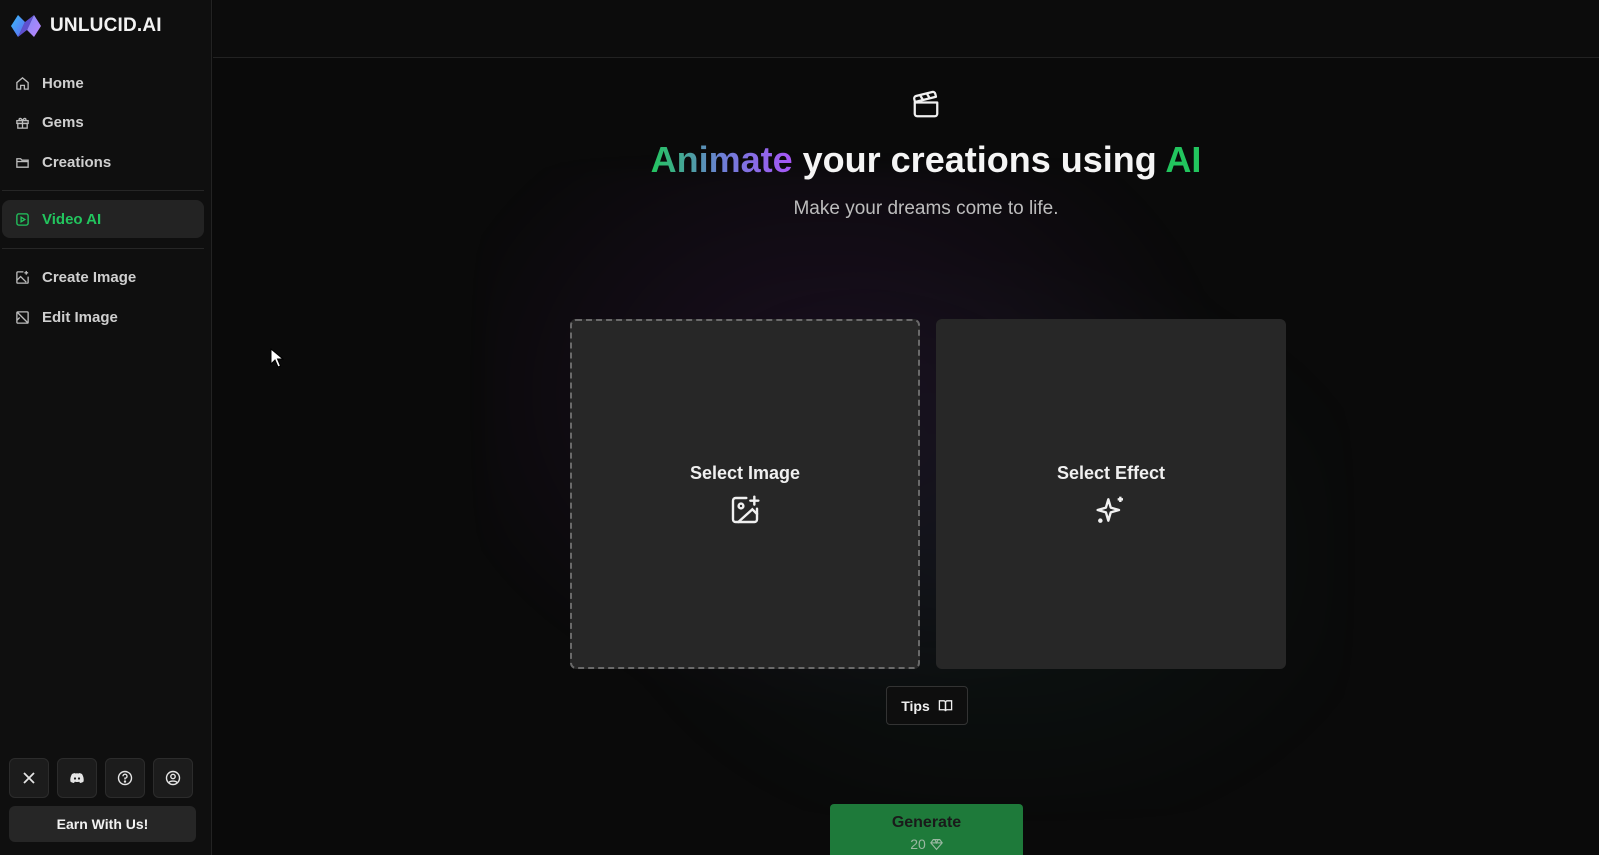  What do you see at coordinates (22, 83) in the screenshot?
I see `home-icon` at bounding box center [22, 83].